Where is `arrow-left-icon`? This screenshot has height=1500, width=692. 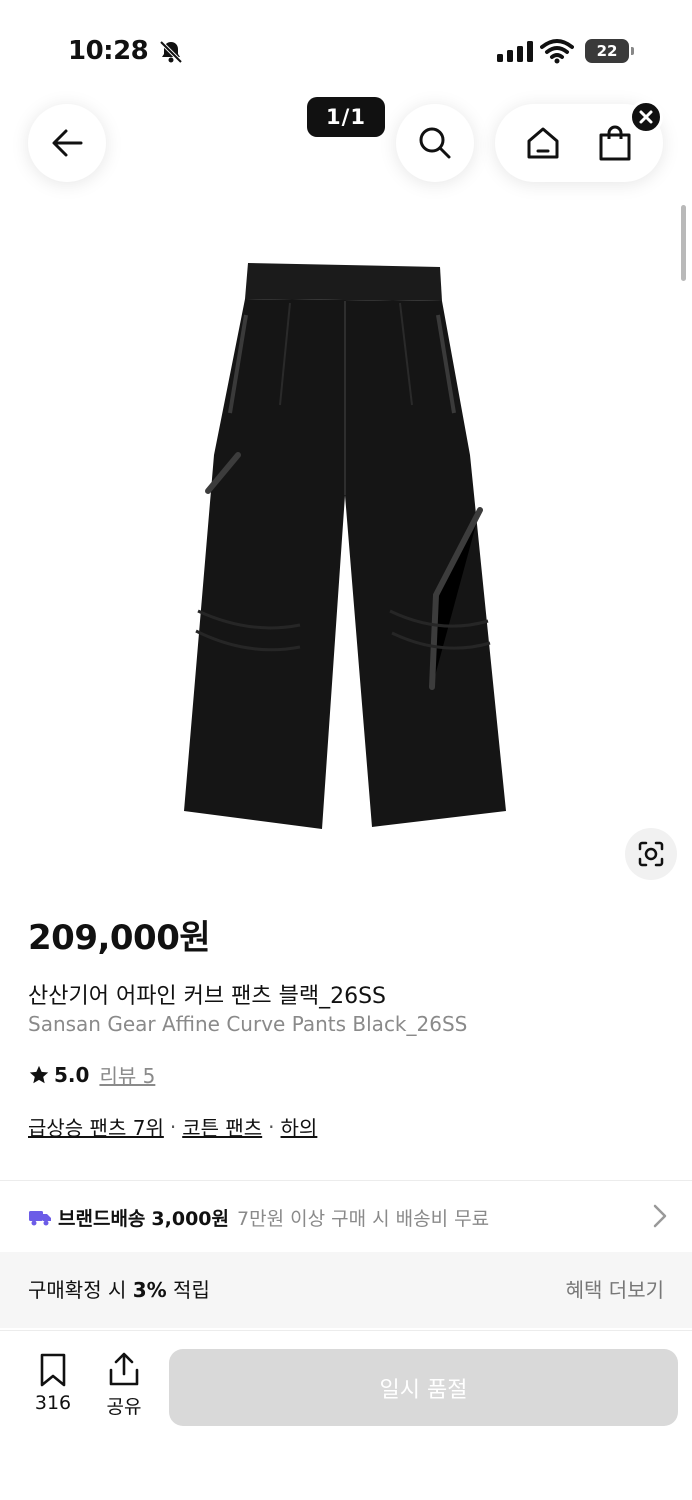 arrow-left-icon is located at coordinates (67, 143).